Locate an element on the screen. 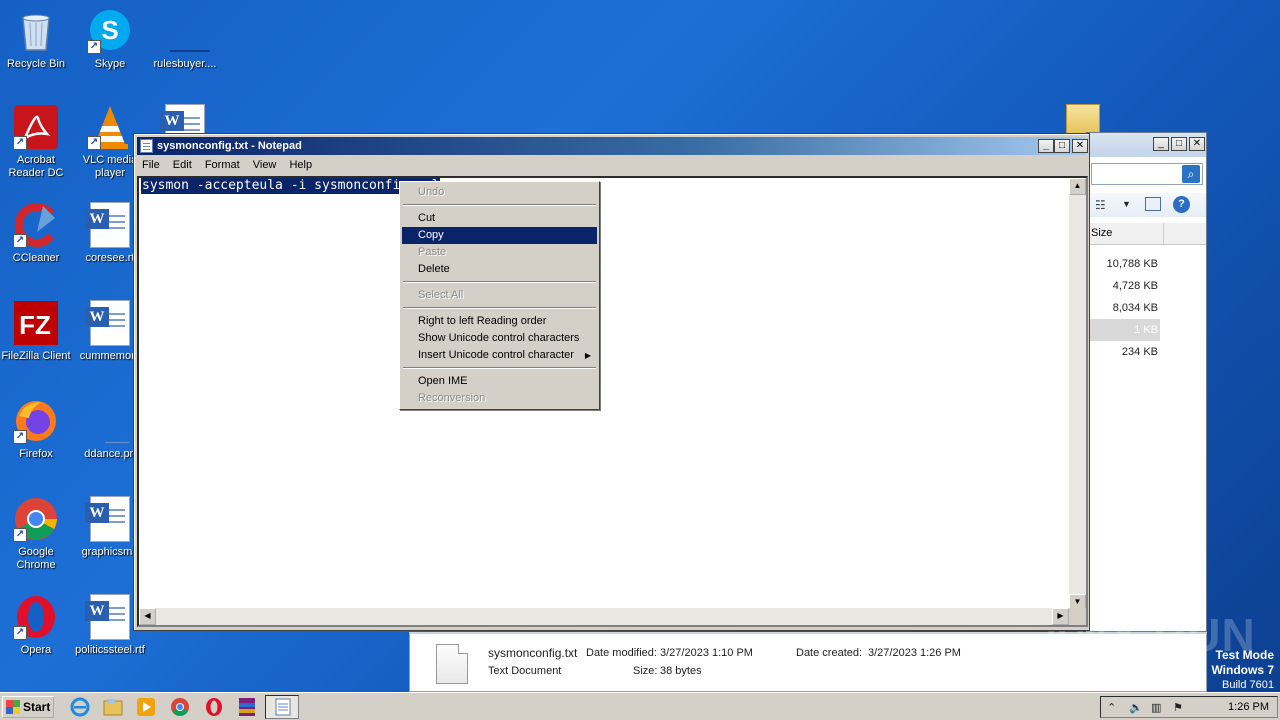 The image size is (1280, 720). acrobat-icon: ↗ is located at coordinates (36, 127).